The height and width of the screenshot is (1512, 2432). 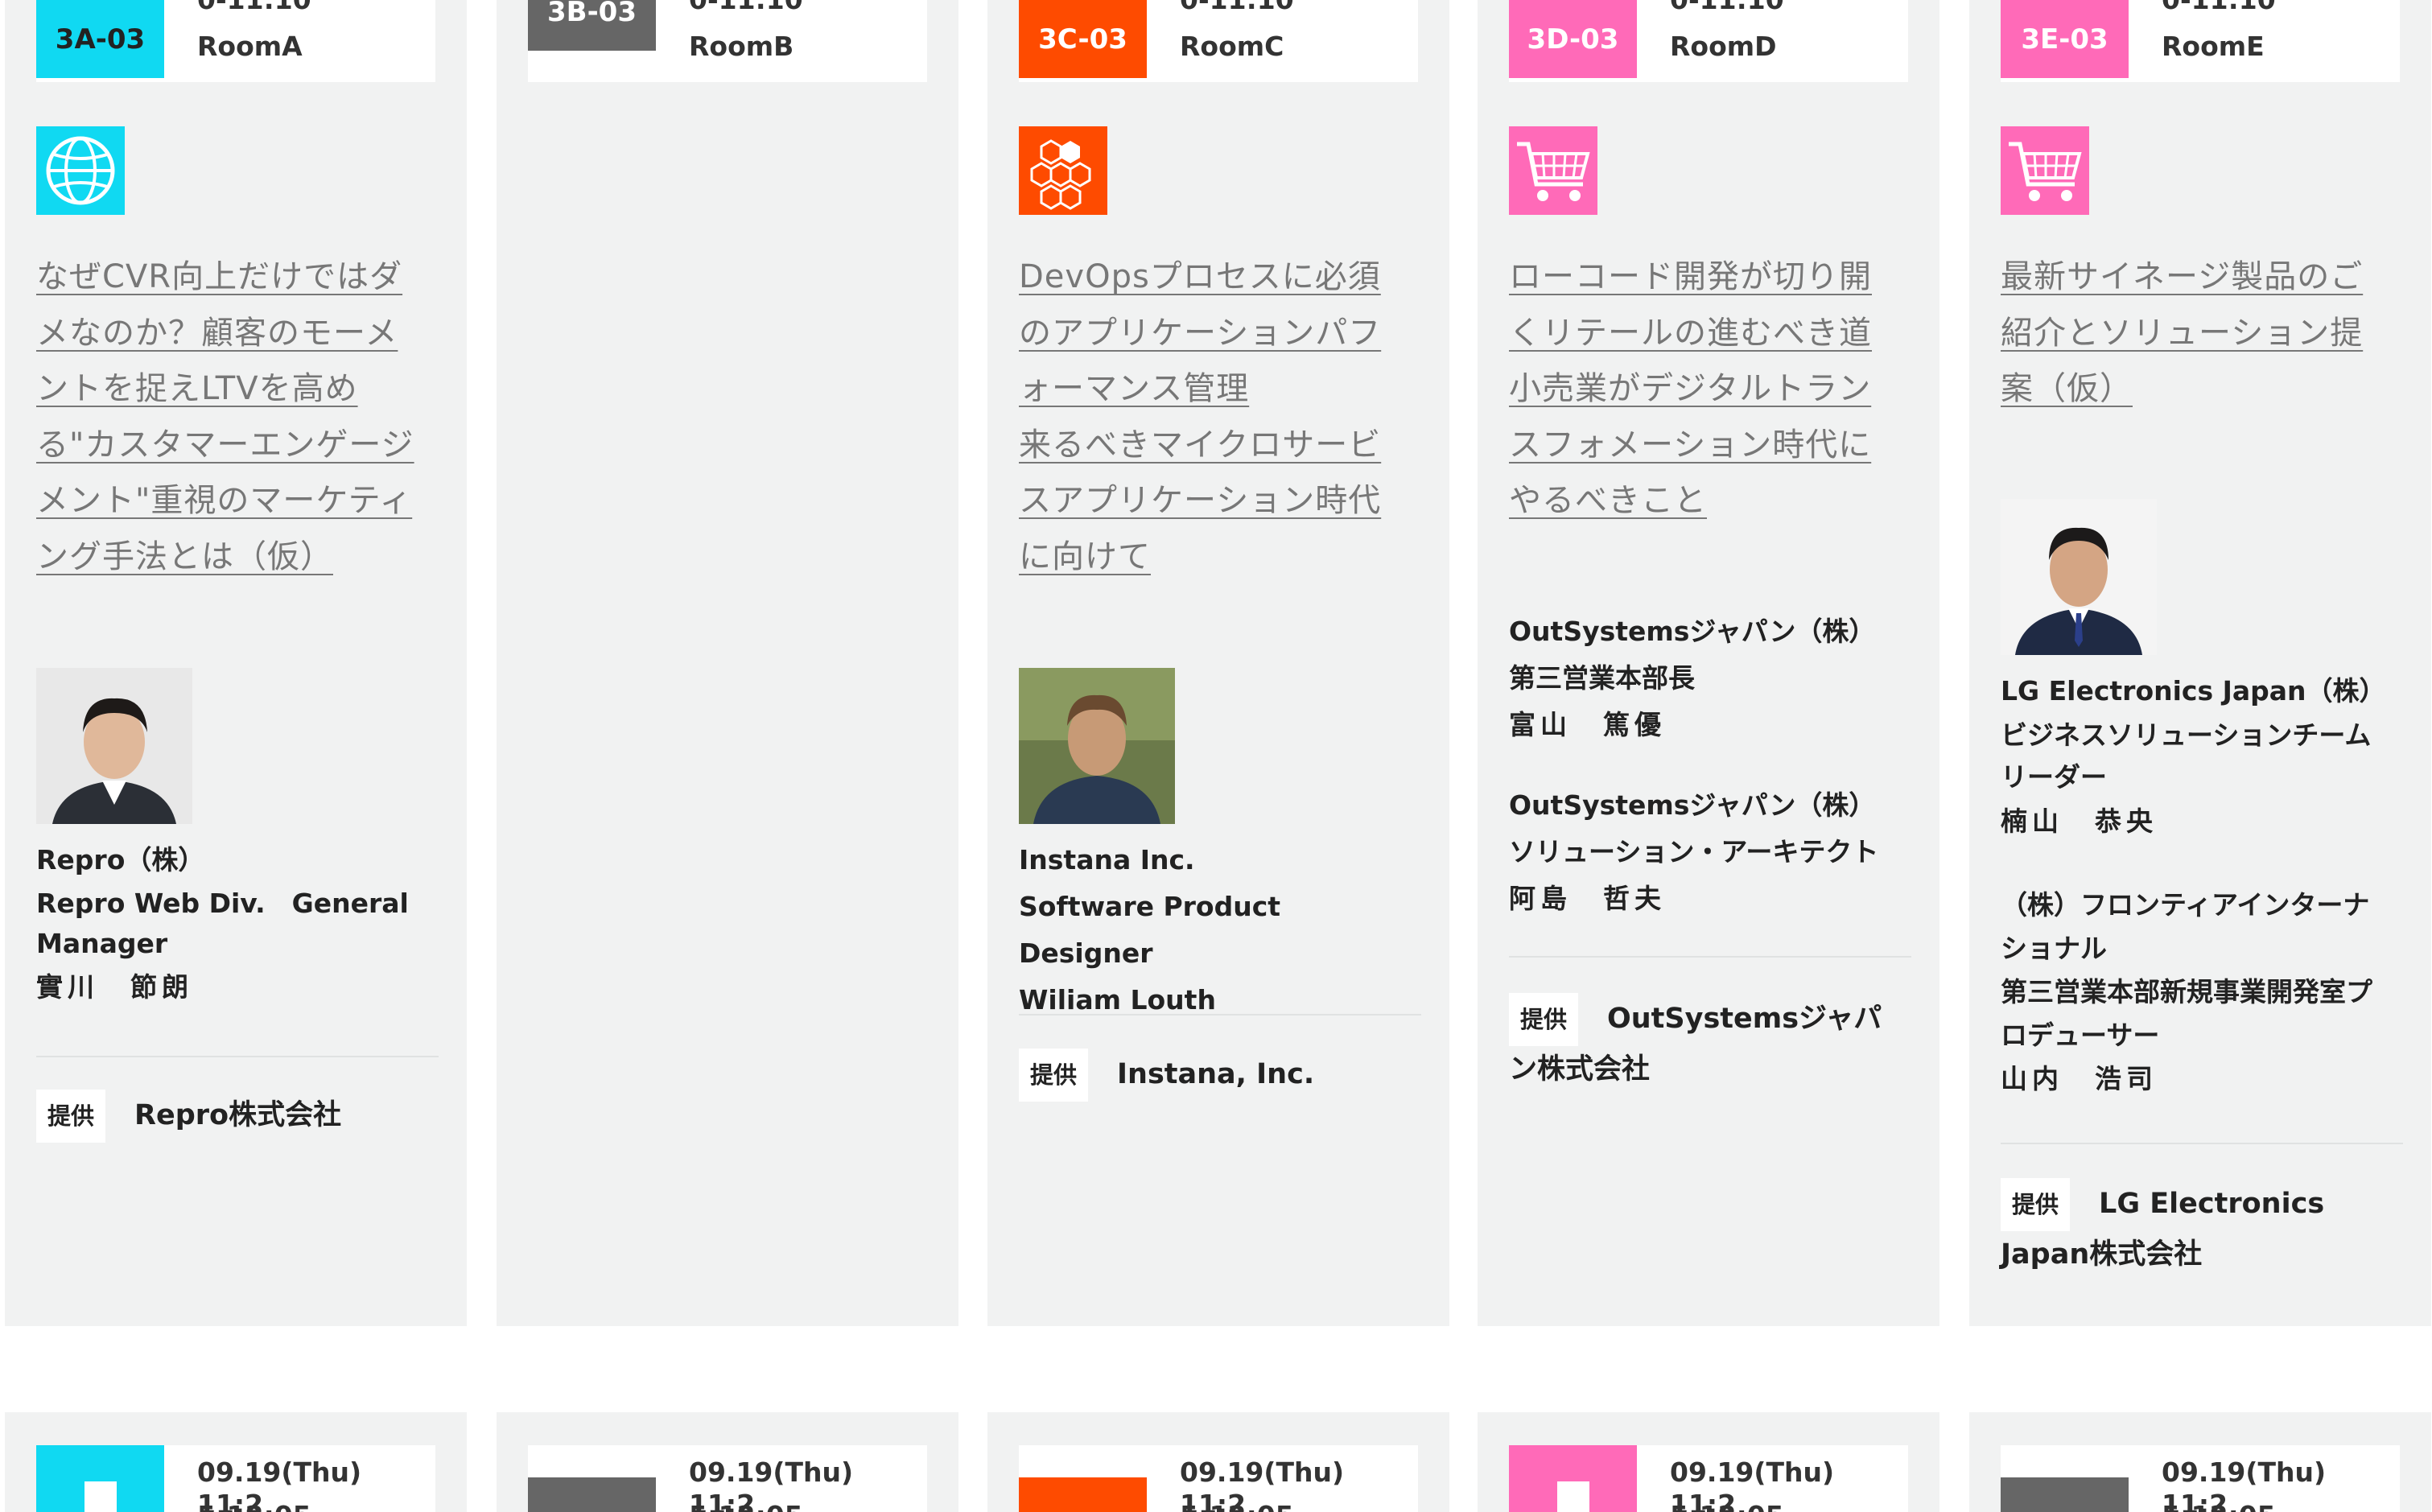 I want to click on speaker-role: Repro Web Div. General Manager, so click(x=237, y=924).